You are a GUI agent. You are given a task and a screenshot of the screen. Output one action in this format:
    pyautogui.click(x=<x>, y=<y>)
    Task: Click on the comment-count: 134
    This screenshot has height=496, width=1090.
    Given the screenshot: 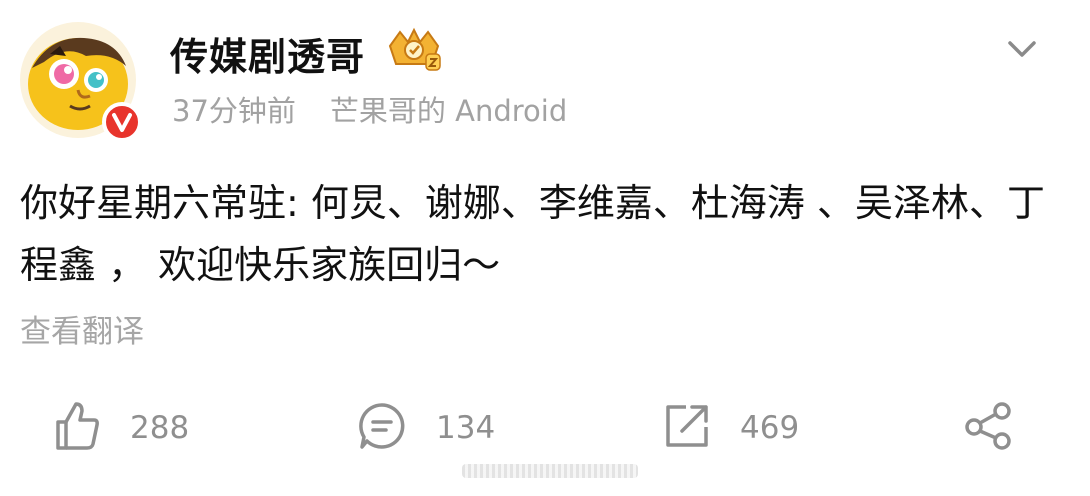 What is the action you would take?
    pyautogui.click(x=466, y=428)
    